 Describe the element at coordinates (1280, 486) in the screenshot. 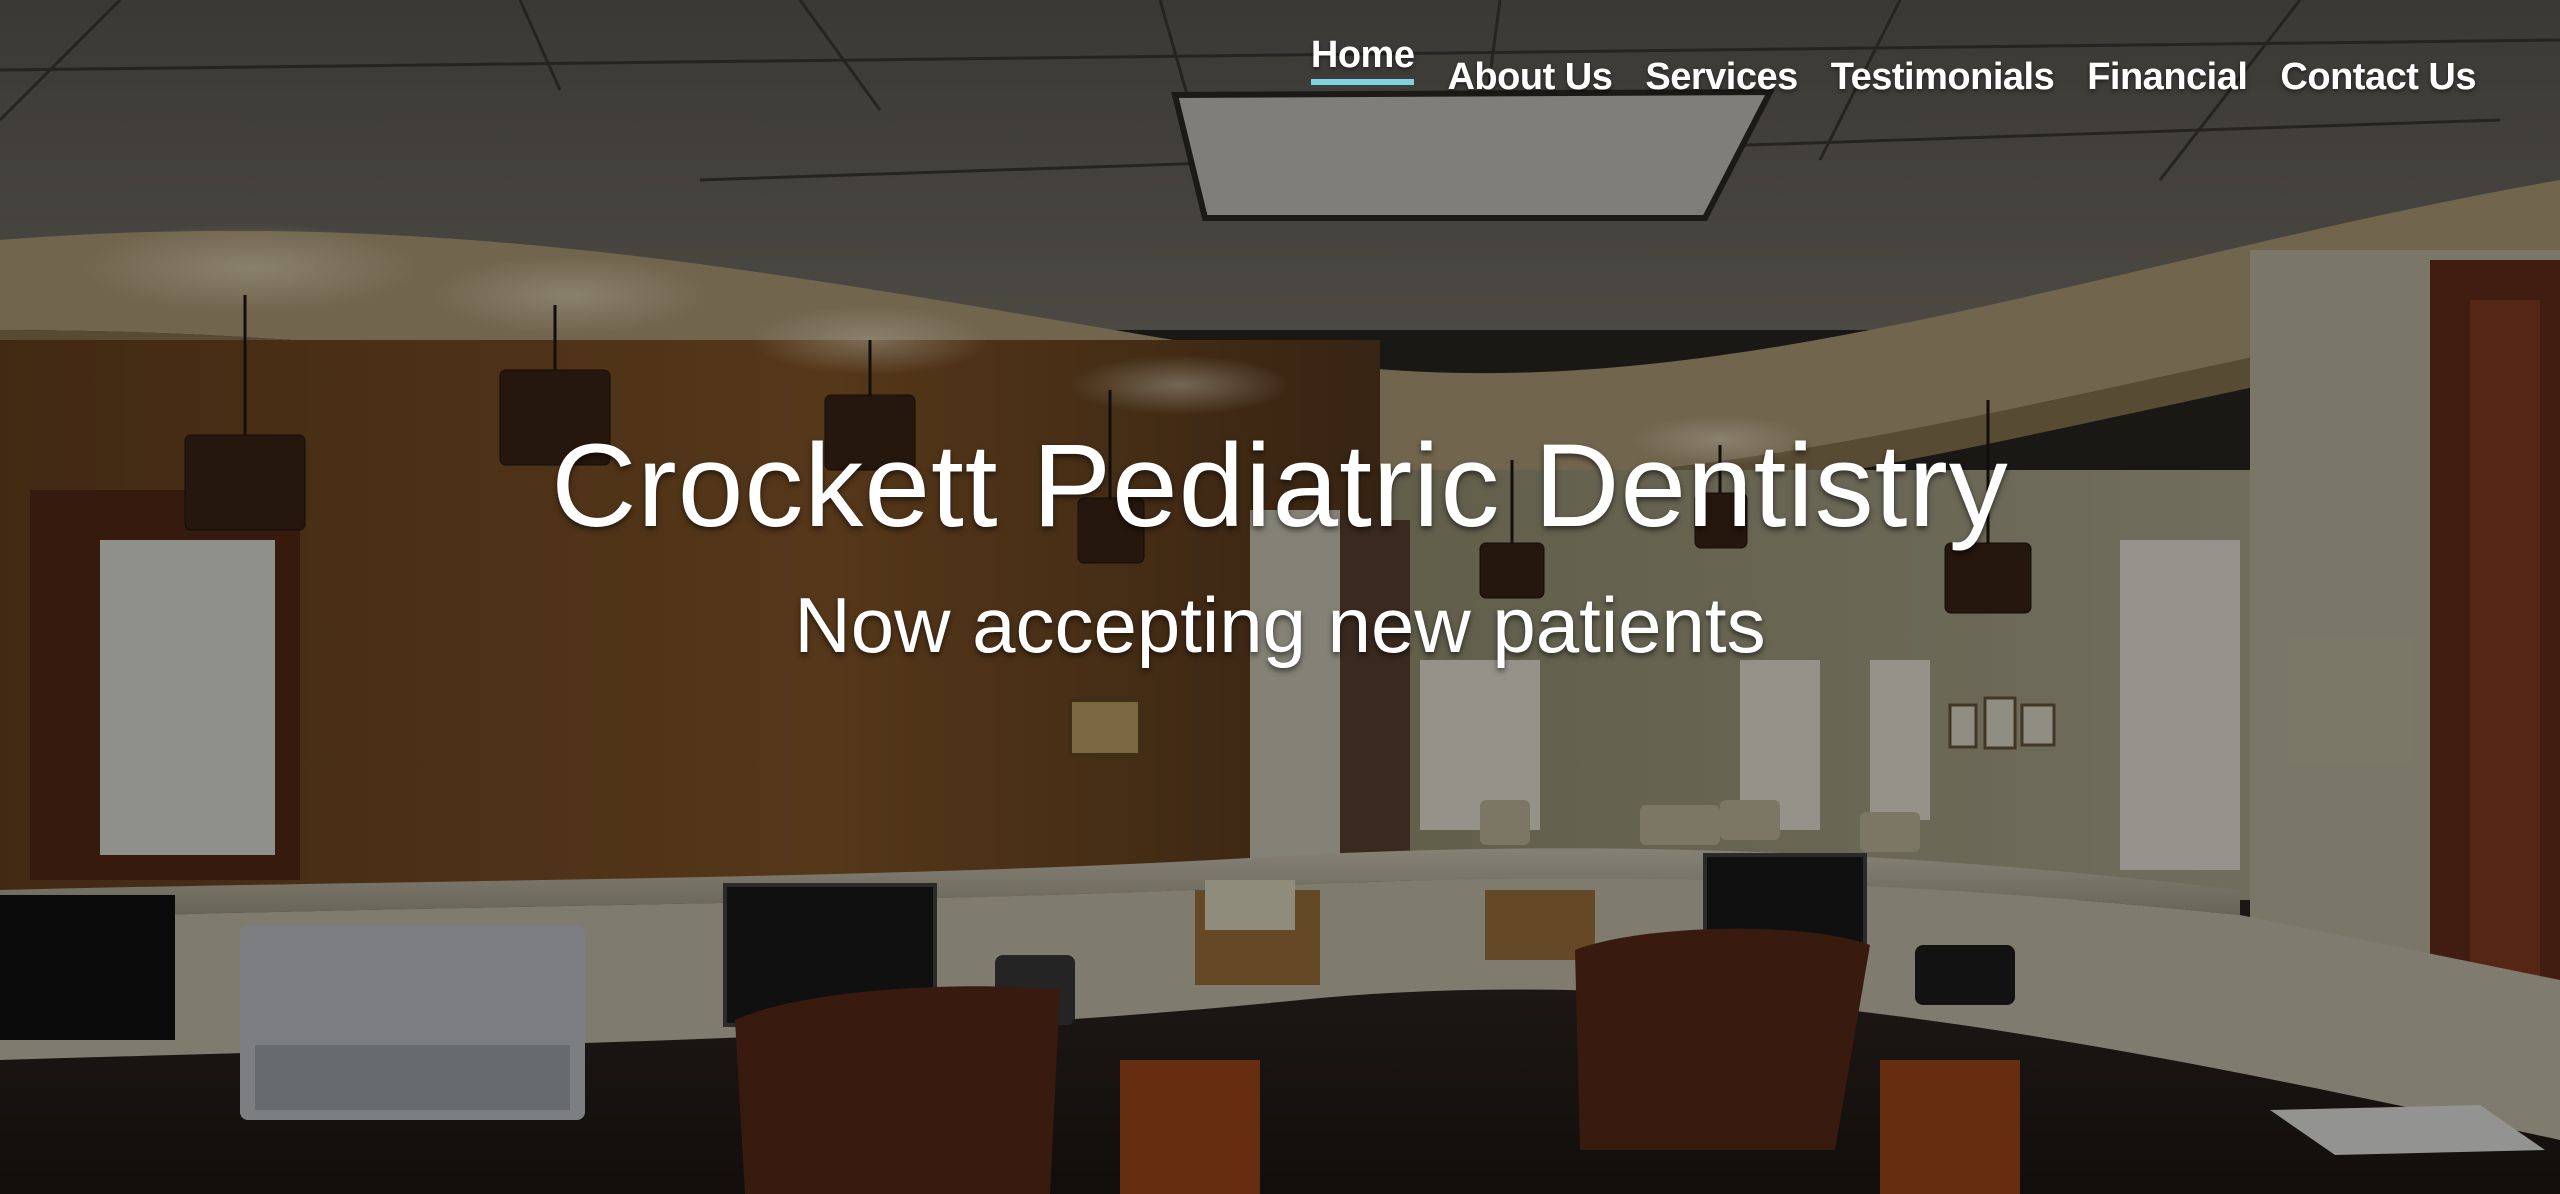

I see `hero-title: Crockett Pediatric Dentistry` at that location.